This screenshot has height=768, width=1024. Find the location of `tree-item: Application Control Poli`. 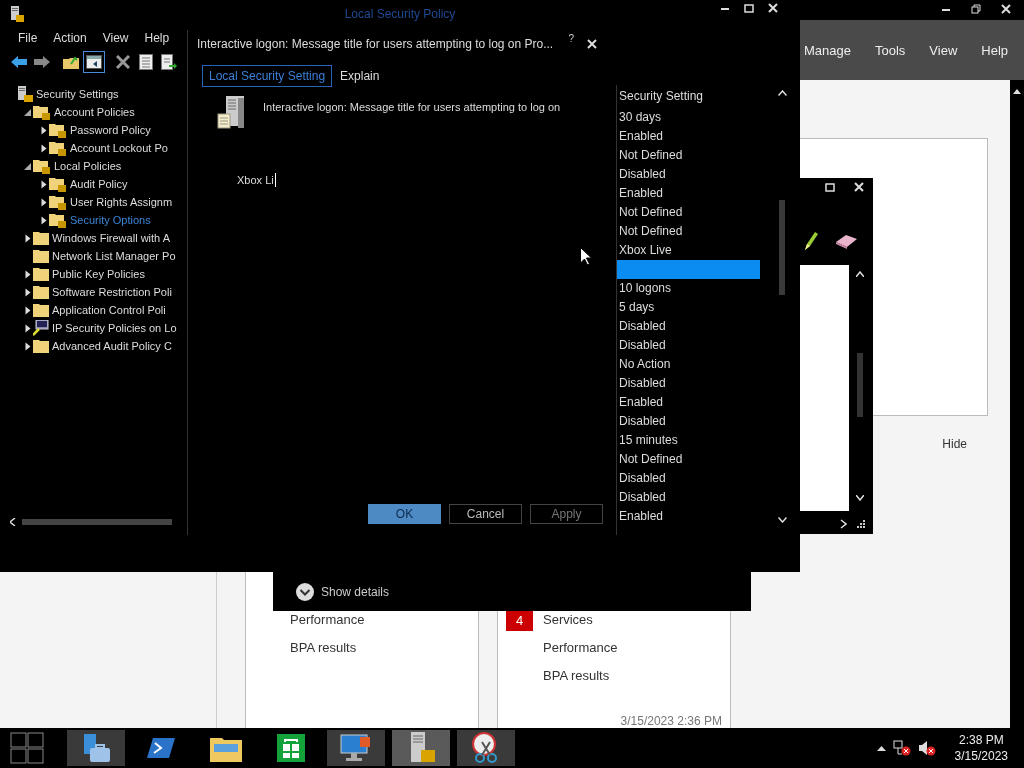

tree-item: Application Control Poli is located at coordinates (109, 310).